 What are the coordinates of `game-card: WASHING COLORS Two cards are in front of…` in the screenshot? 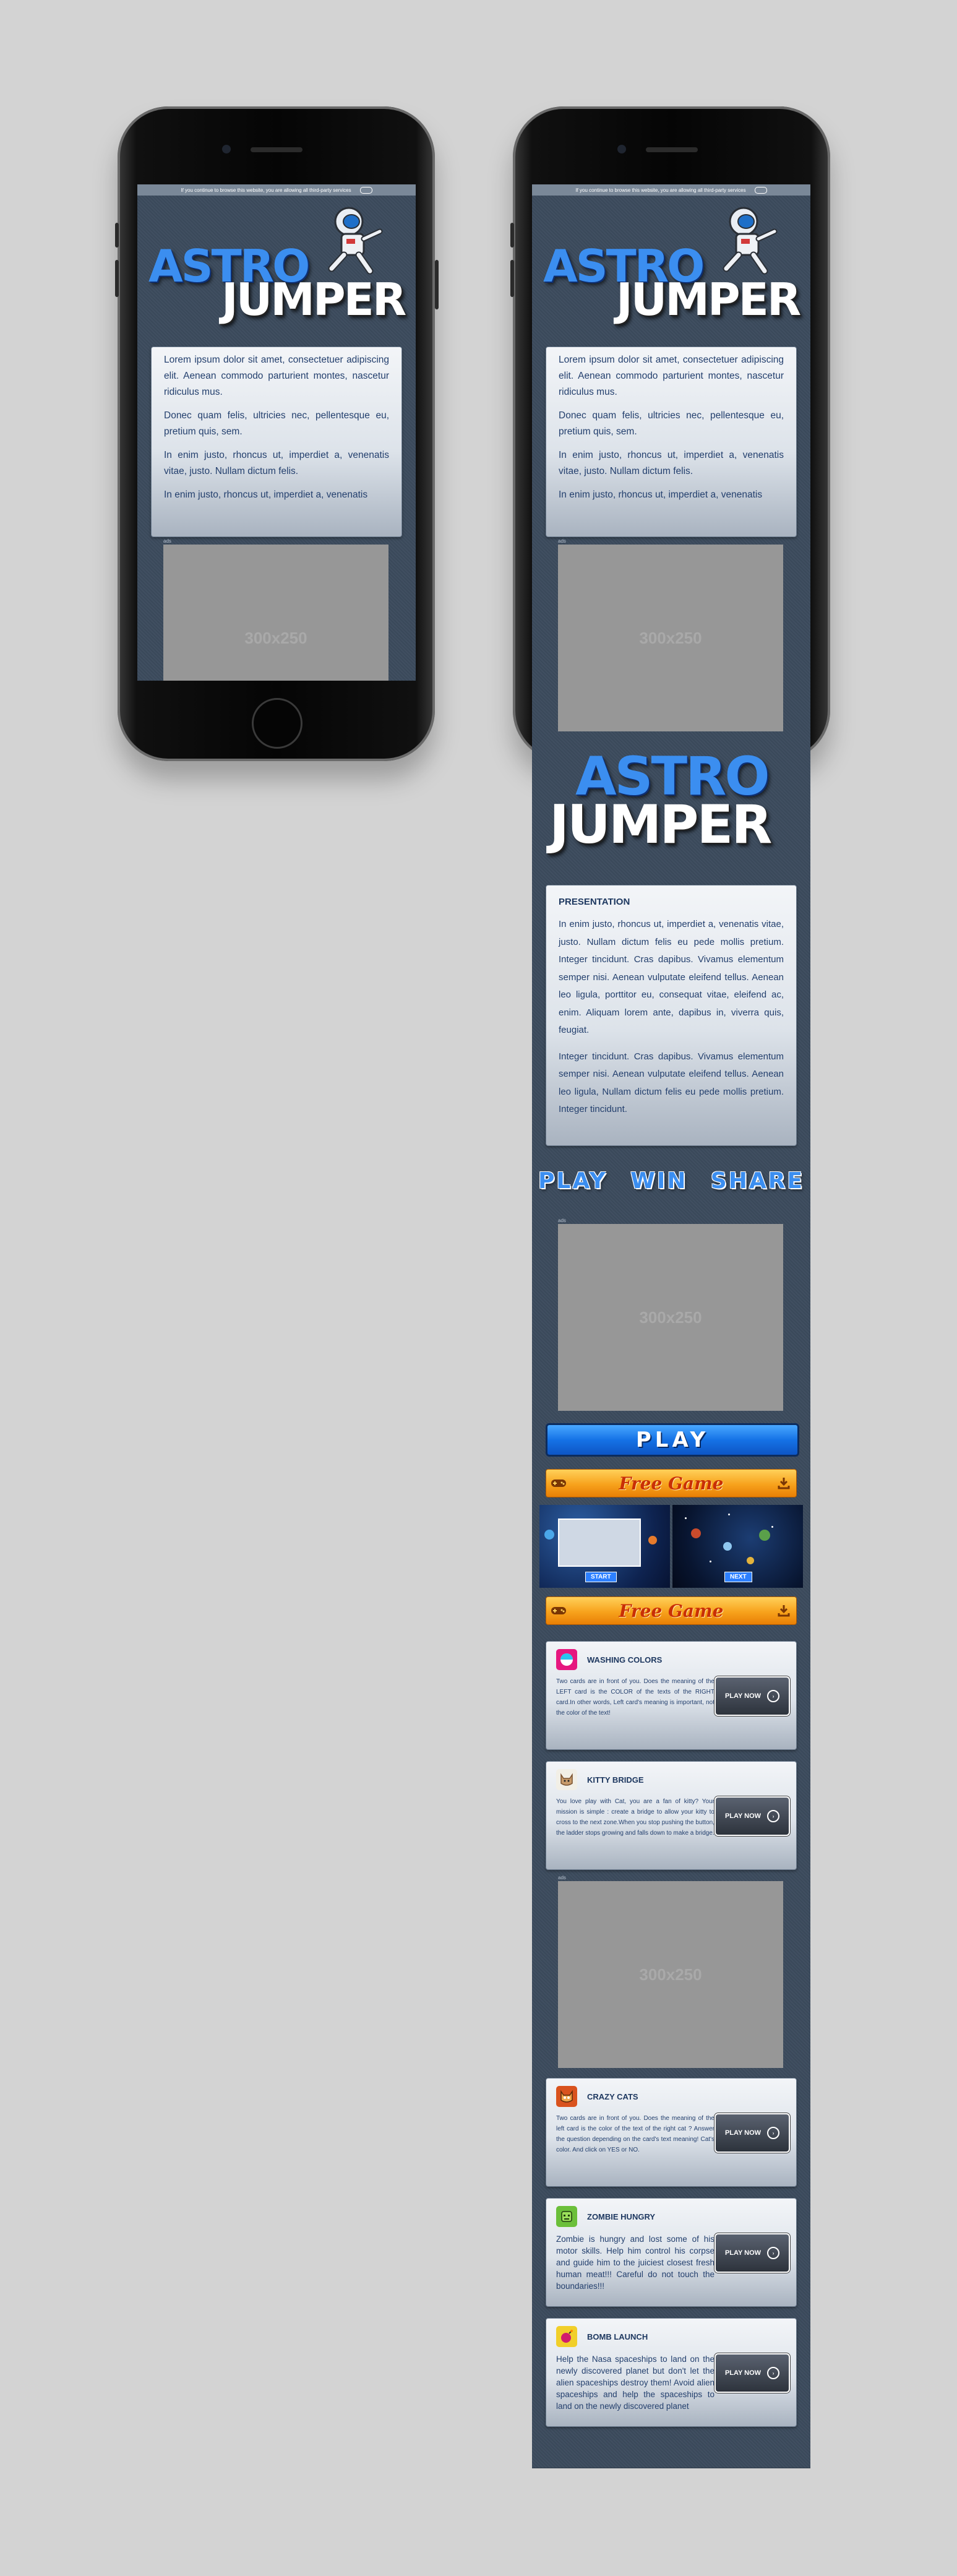 It's located at (671, 1695).